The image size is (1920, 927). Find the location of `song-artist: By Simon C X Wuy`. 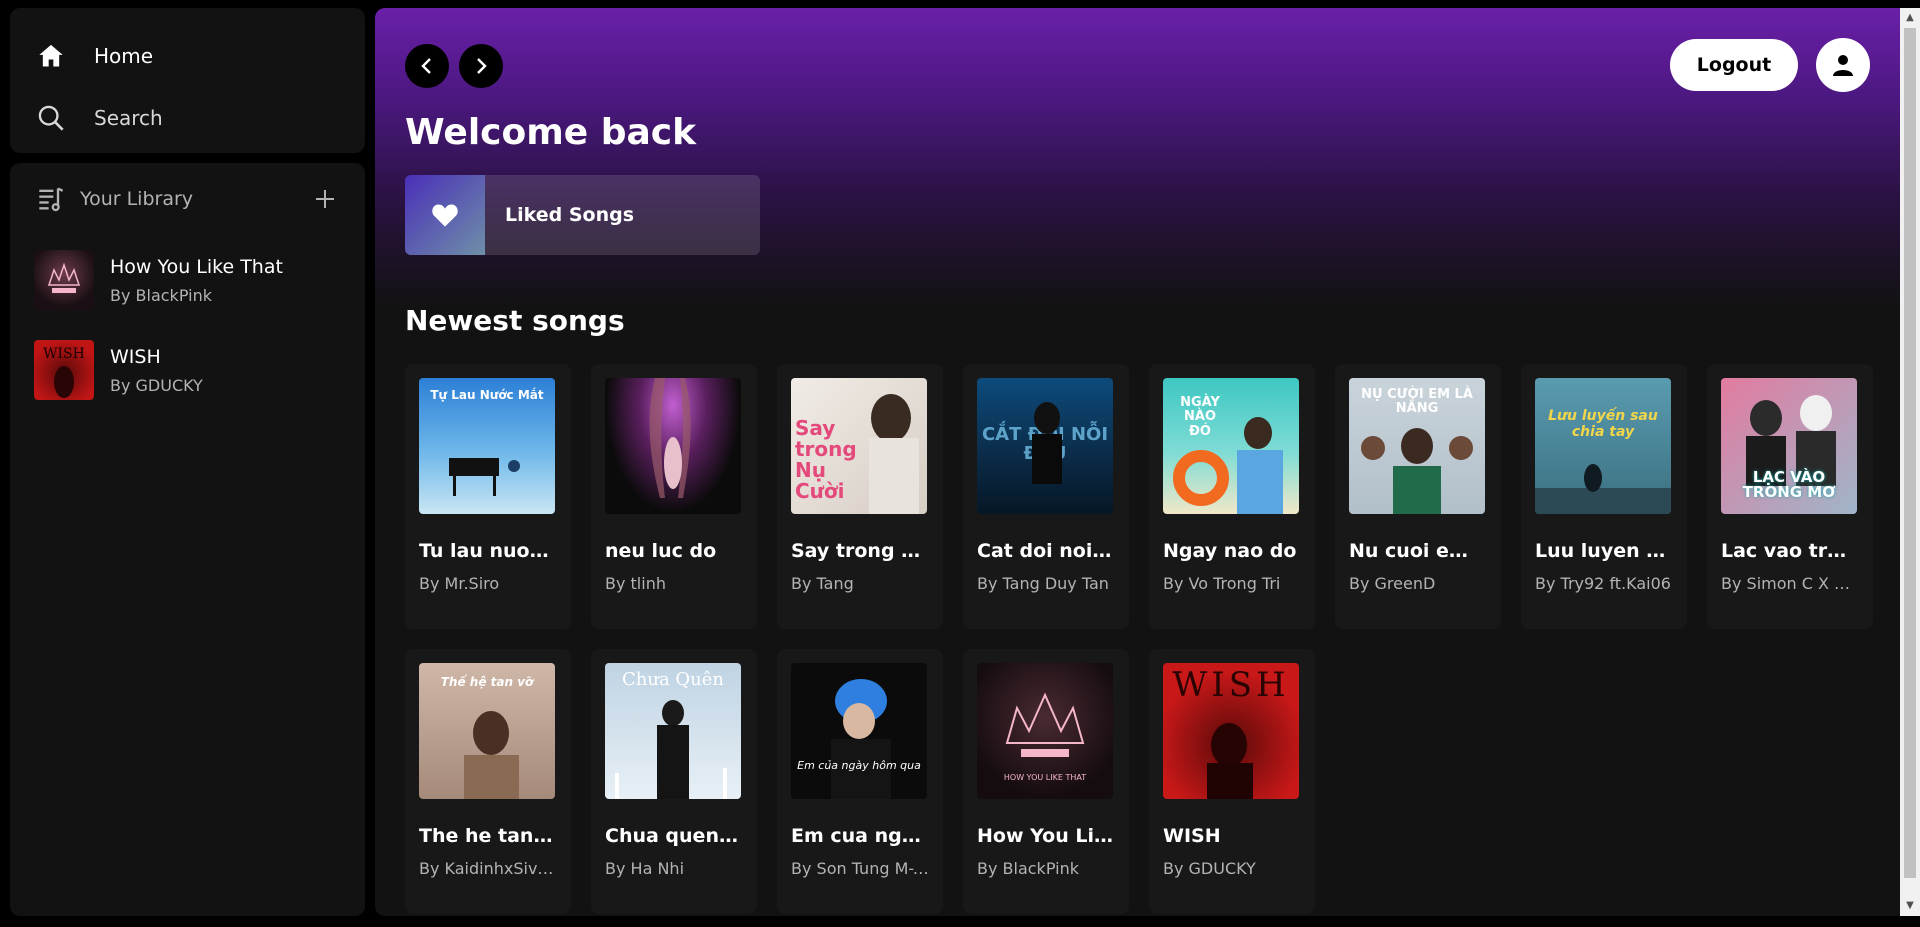

song-artist: By Simon C X Wuy is located at coordinates (1790, 583).